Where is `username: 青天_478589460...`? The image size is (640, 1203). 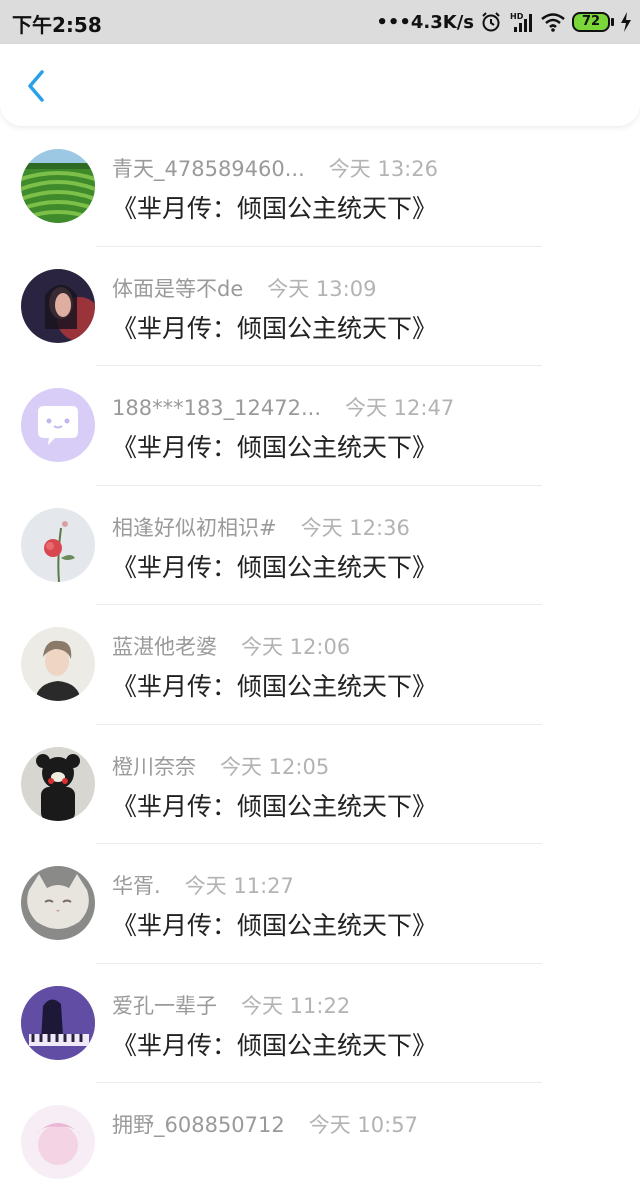
username: 青天_478589460... is located at coordinates (208, 169).